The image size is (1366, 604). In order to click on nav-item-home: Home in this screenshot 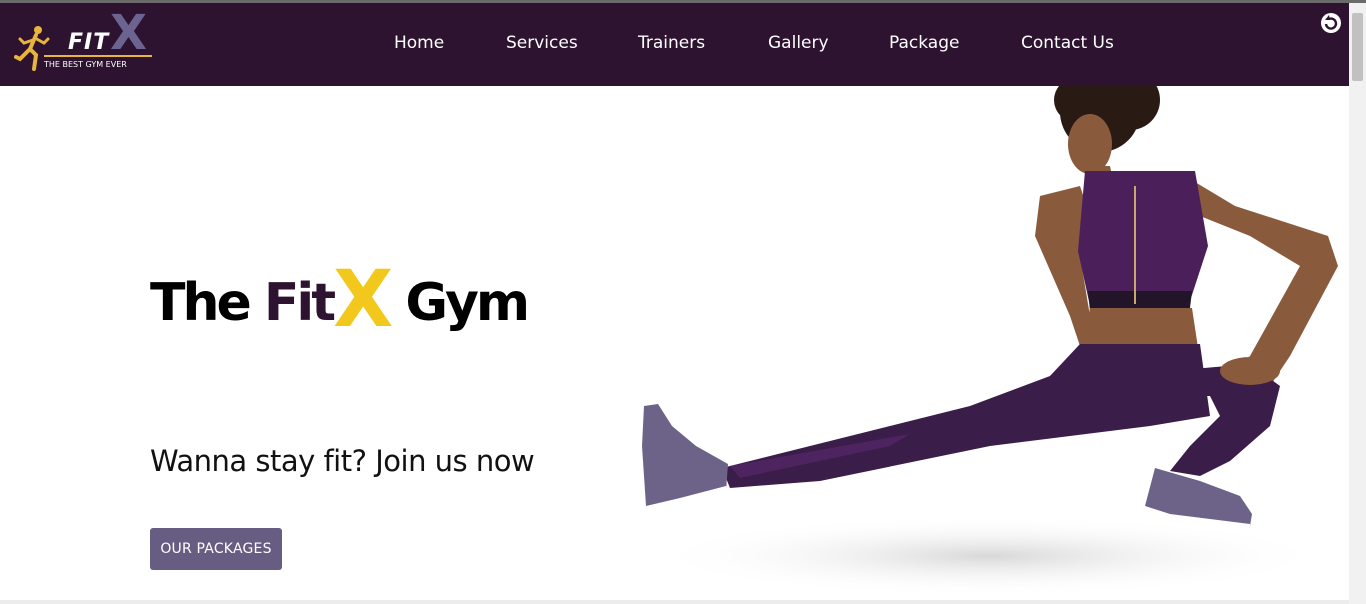, I will do `click(419, 43)`.